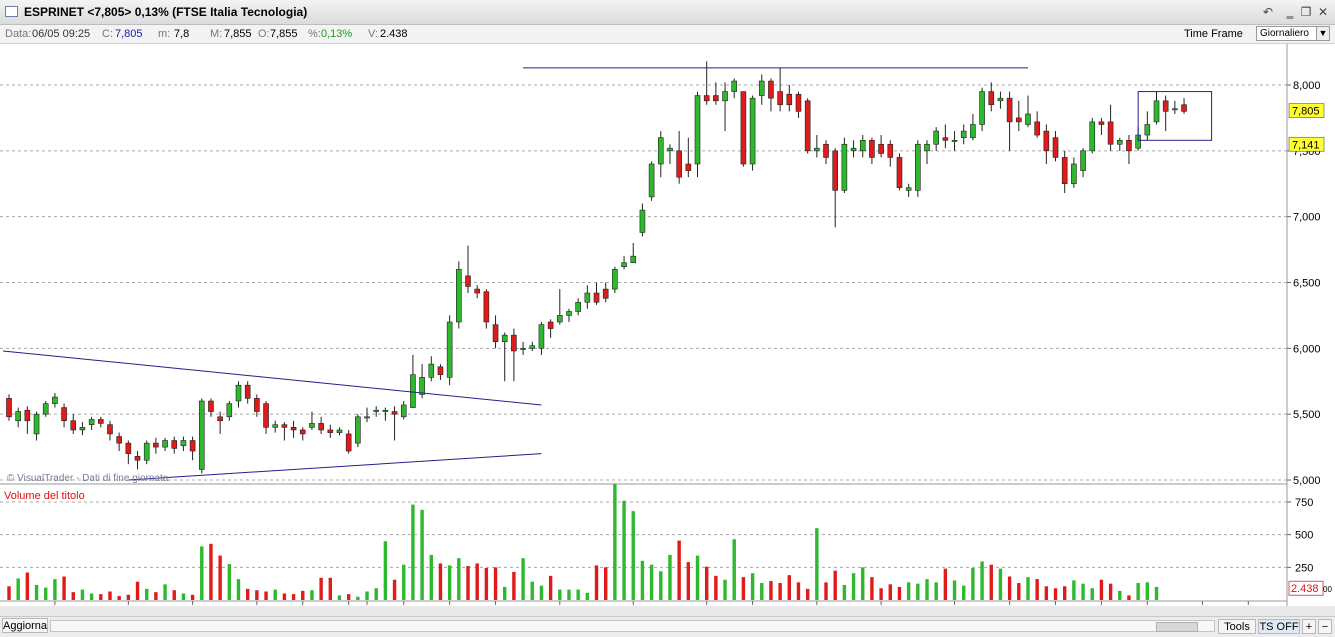 Image resolution: width=1335 pixels, height=637 pixels. What do you see at coordinates (1323, 12) in the screenshot?
I see `close-icon: ✕` at bounding box center [1323, 12].